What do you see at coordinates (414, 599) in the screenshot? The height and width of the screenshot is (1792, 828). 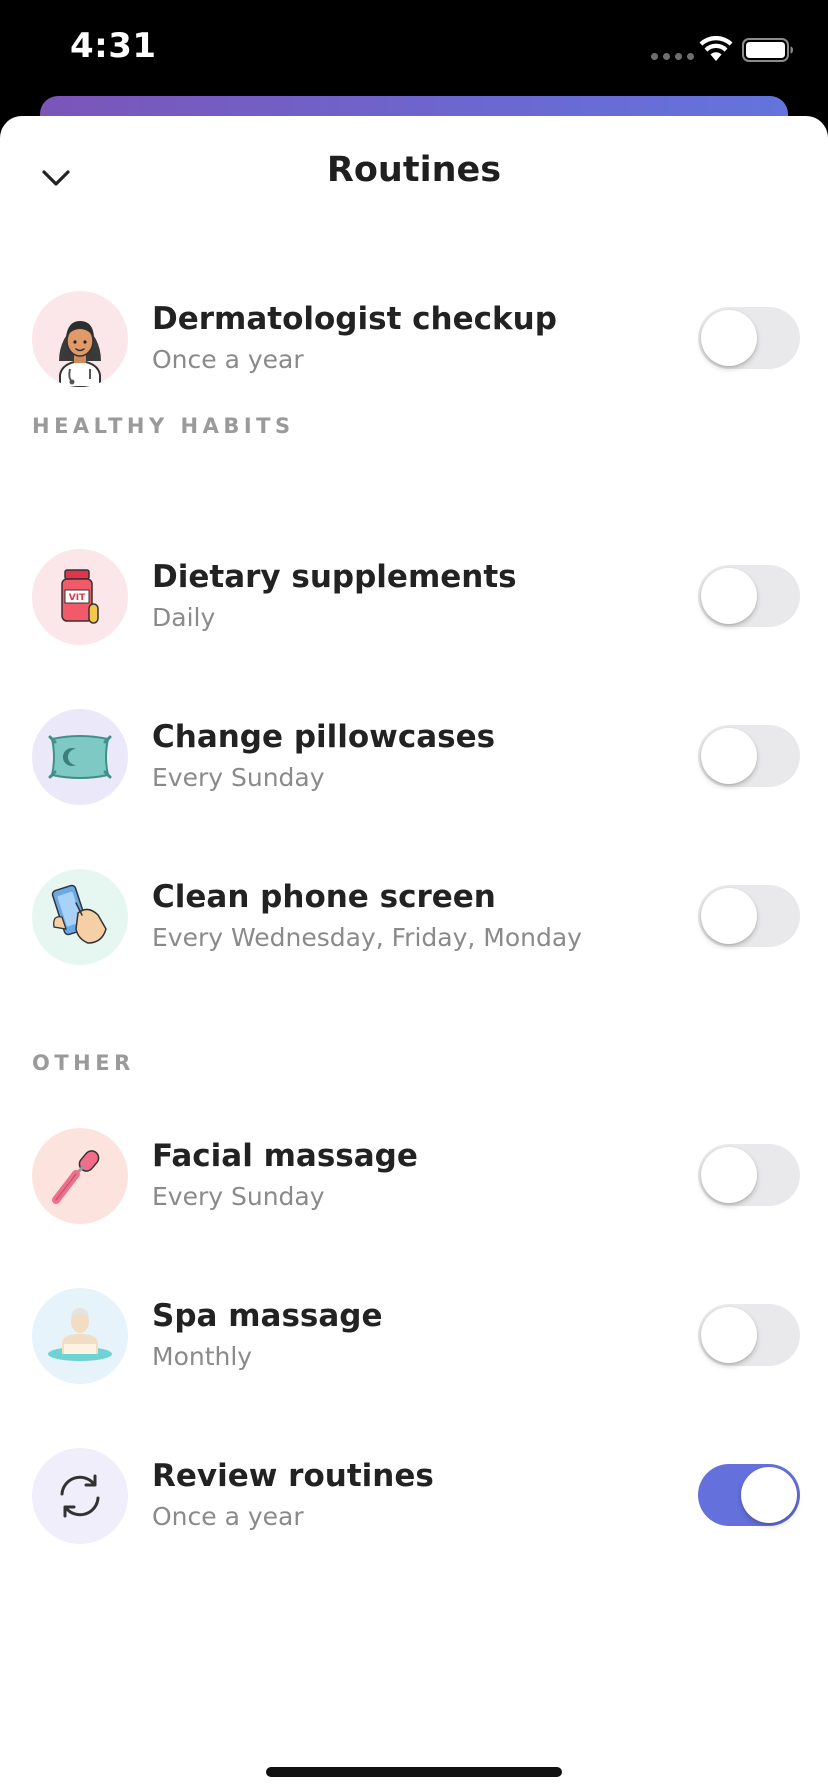 I see `routine-row-dietary-supplements: VIT Dietary supplements Daily` at bounding box center [414, 599].